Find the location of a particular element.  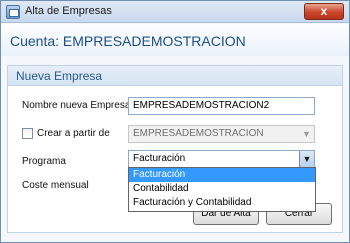

section-title: Nueva Empresa is located at coordinates (59, 76).